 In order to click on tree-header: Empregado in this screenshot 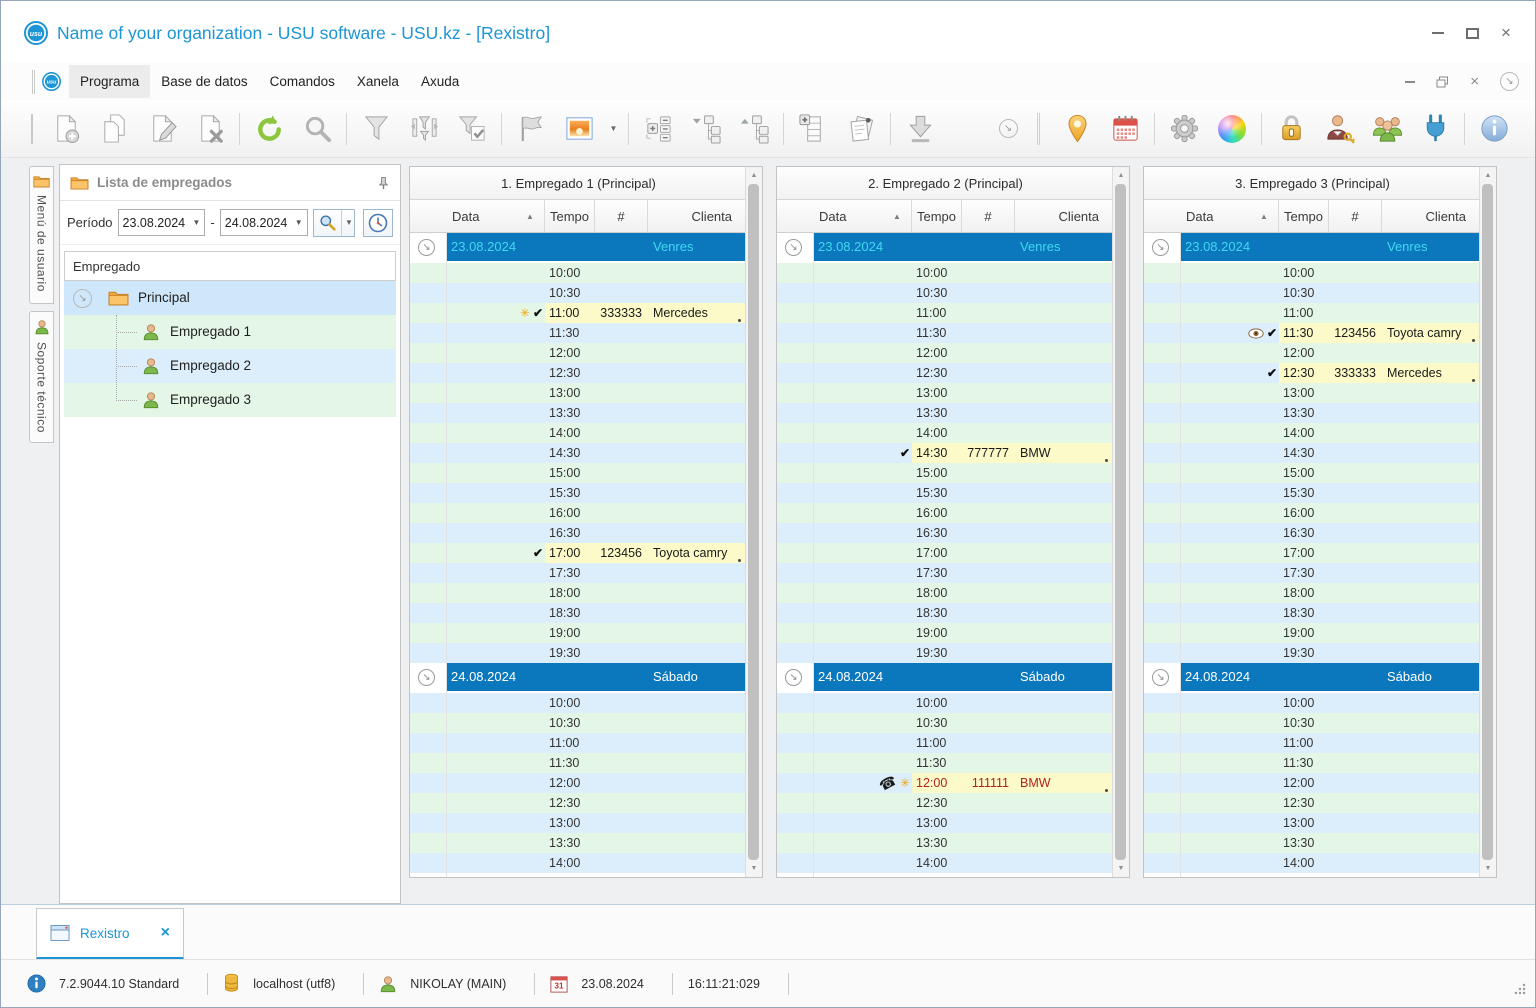, I will do `click(230, 266)`.